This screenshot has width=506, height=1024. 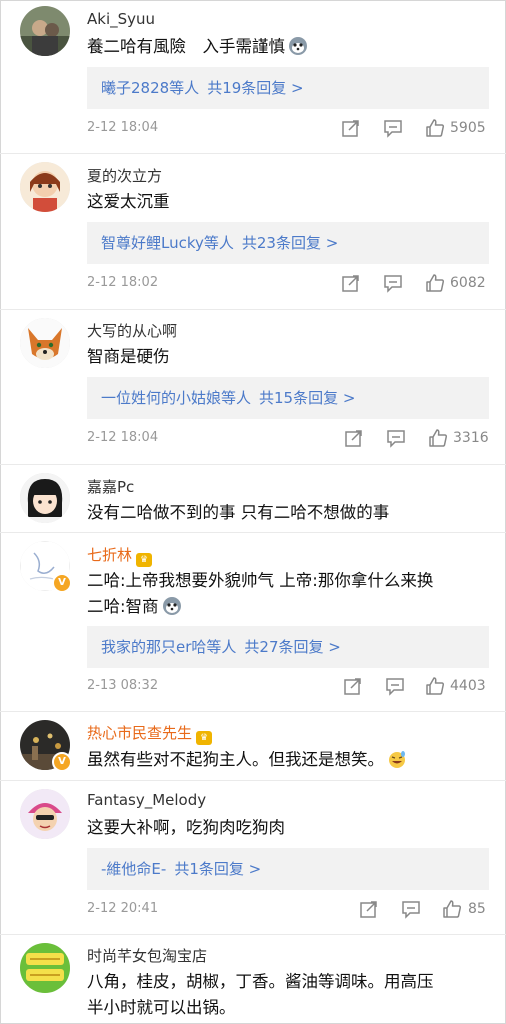 I want to click on reply-count: 共1条回复 >, so click(x=217, y=869).